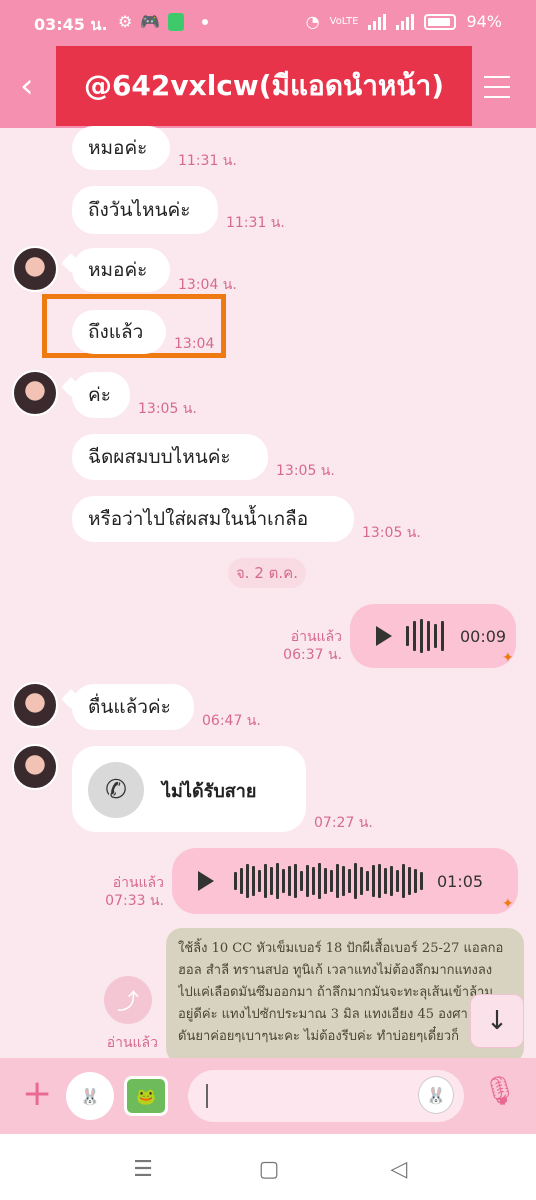 The image size is (536, 1200). I want to click on menu-icon, so click(497, 87).